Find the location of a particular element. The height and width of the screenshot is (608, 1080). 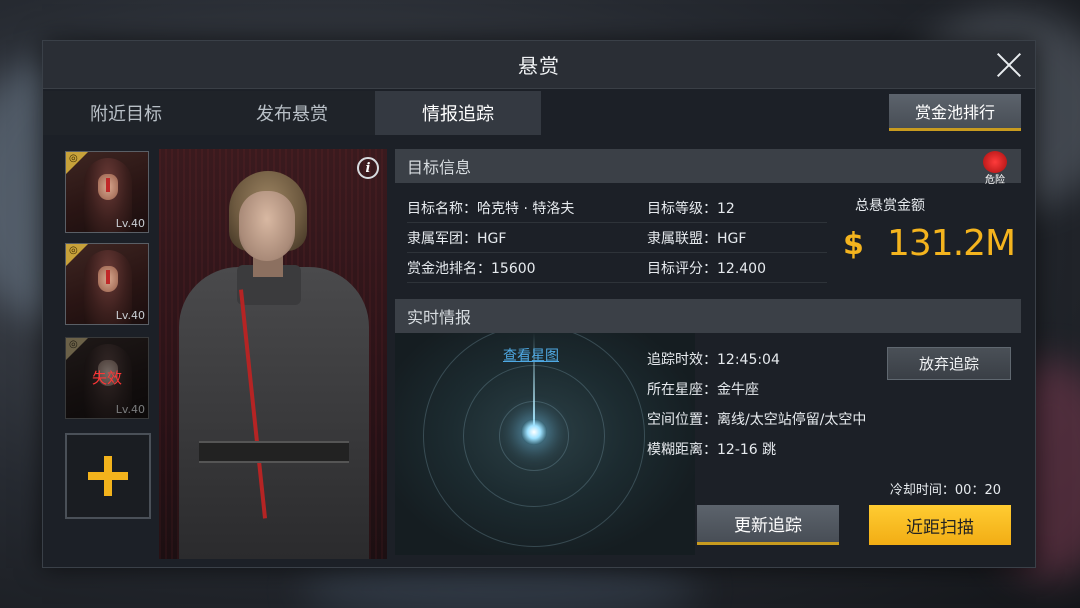

space-location: 空间位置：离线/太空站停留/太空中 is located at coordinates (757, 420).